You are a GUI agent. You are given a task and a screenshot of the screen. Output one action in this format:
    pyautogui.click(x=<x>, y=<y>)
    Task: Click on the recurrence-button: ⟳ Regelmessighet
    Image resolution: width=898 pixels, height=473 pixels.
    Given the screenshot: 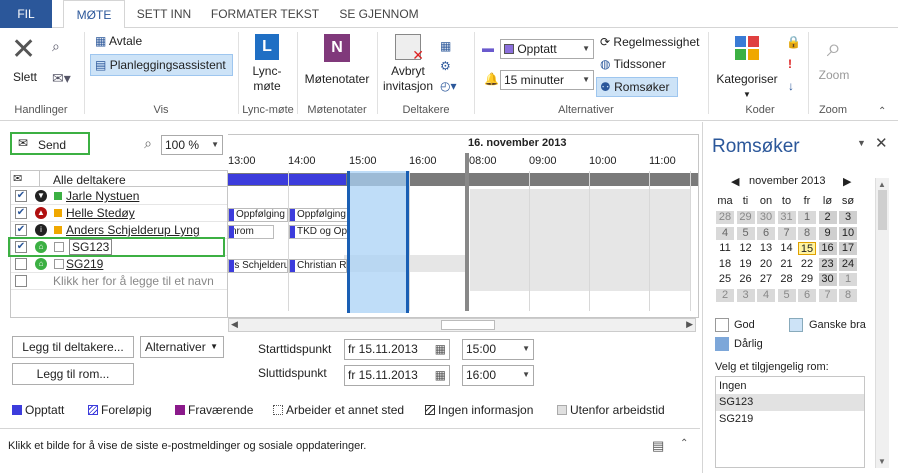 What is the action you would take?
    pyautogui.click(x=649, y=42)
    